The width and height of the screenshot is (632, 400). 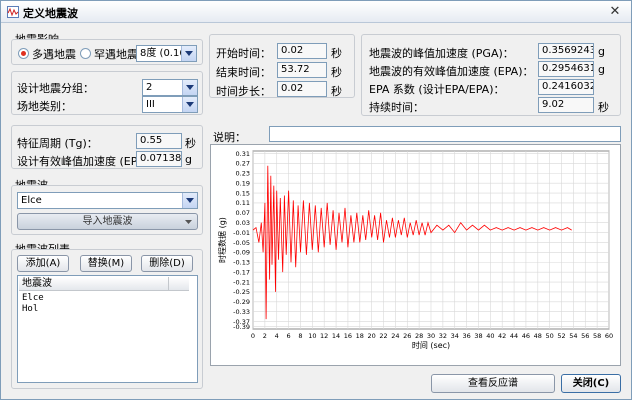 I want to click on y-tick-label: 0.07, so click(x=243, y=213).